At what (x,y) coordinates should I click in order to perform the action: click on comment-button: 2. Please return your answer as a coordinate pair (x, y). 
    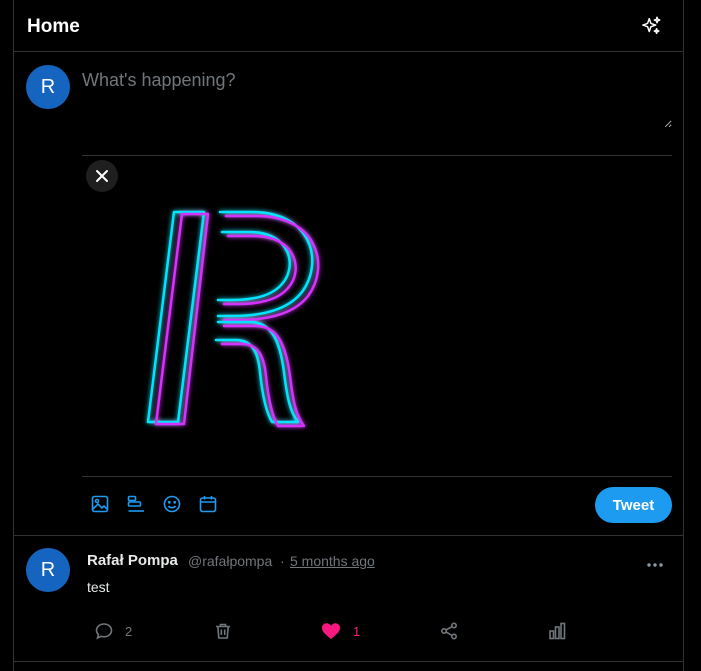
    Looking at the image, I should click on (113, 631).